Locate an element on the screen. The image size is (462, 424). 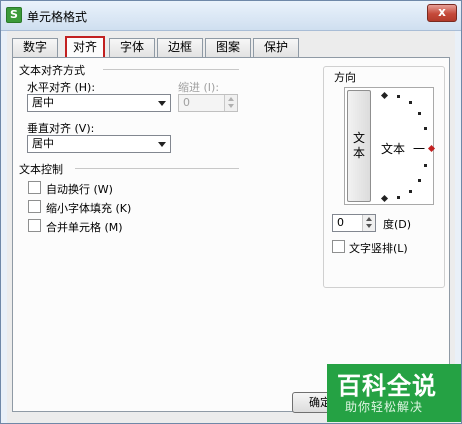
orientation-dial: 文本 文本 一 is located at coordinates (390, 146).